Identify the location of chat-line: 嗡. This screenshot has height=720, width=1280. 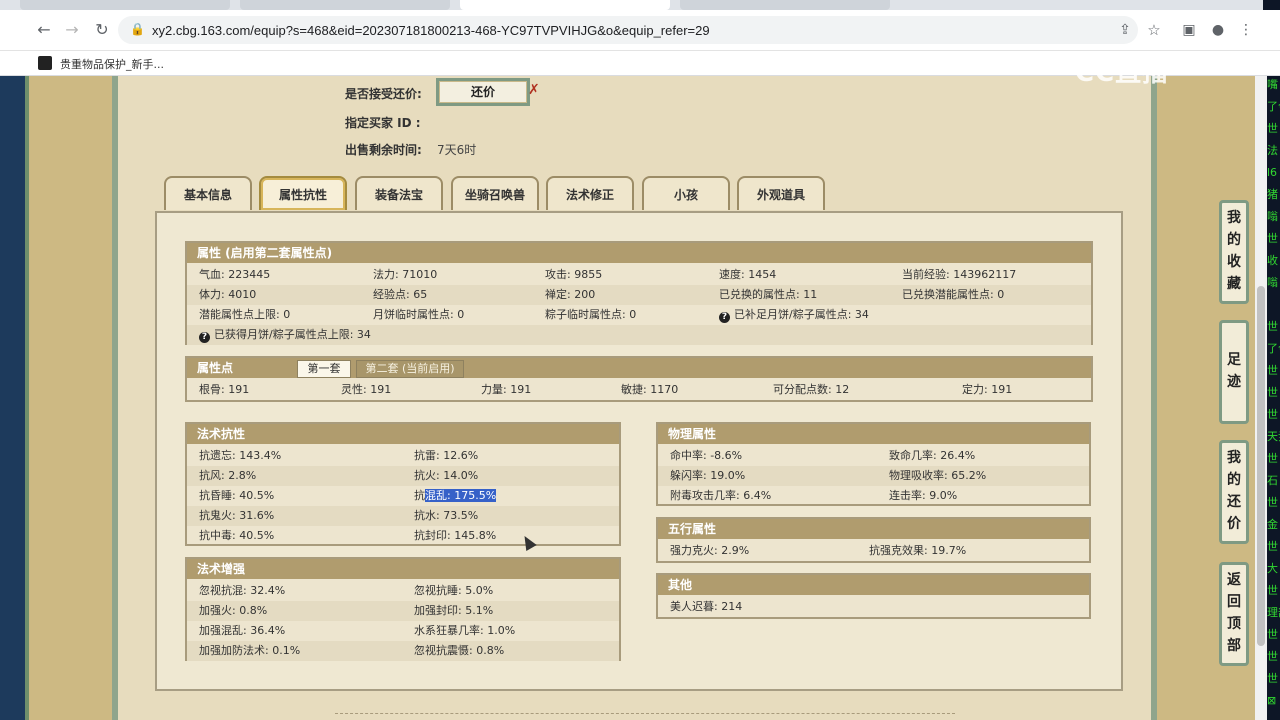
(1272, 216).